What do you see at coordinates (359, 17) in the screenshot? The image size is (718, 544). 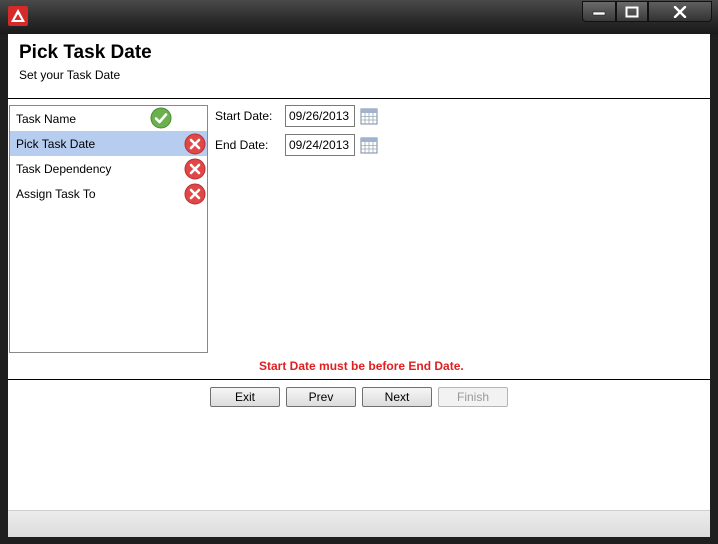 I see `title-bar` at bounding box center [359, 17].